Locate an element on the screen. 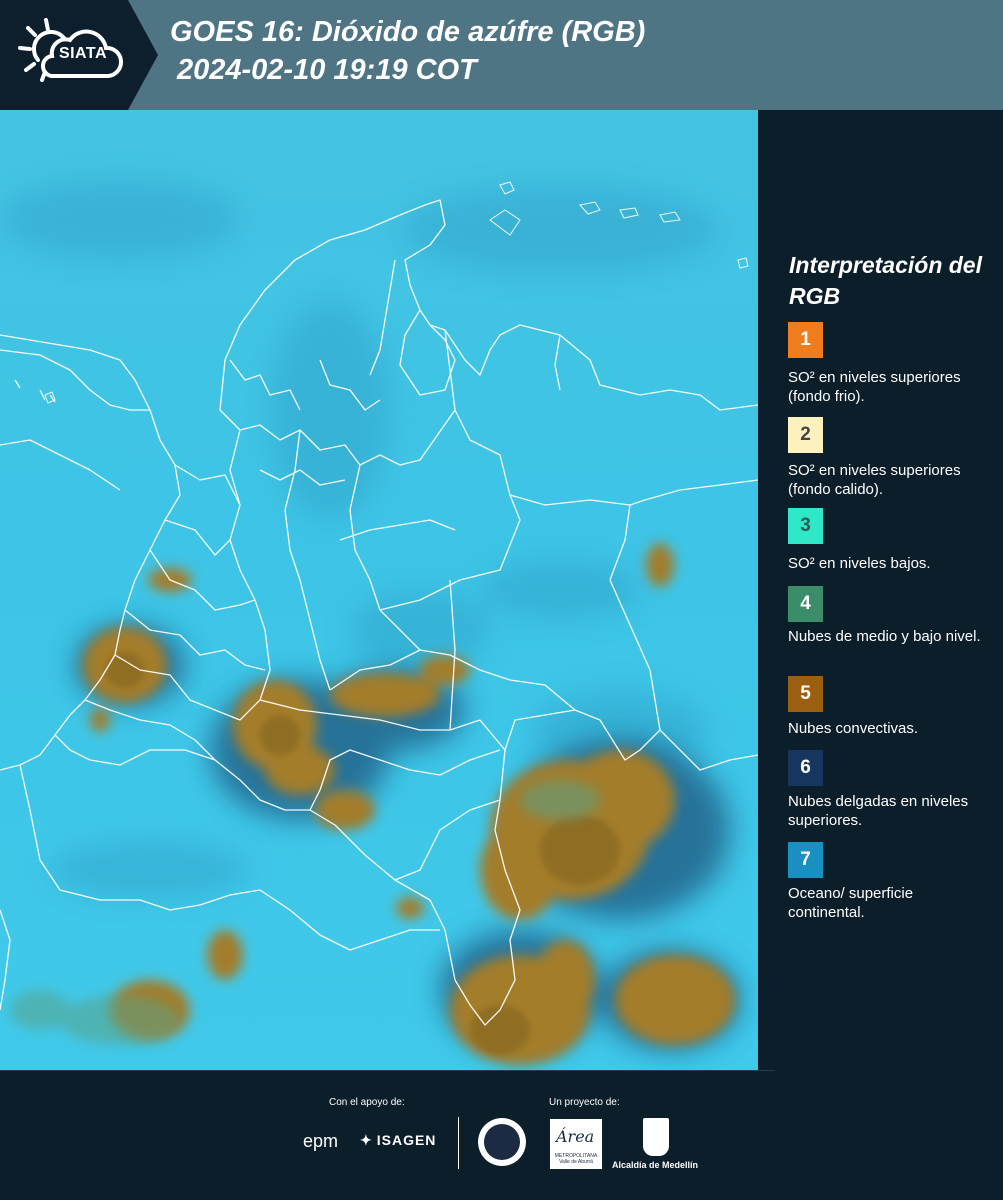  legend-swatch-5: 5 is located at coordinates (805, 694).